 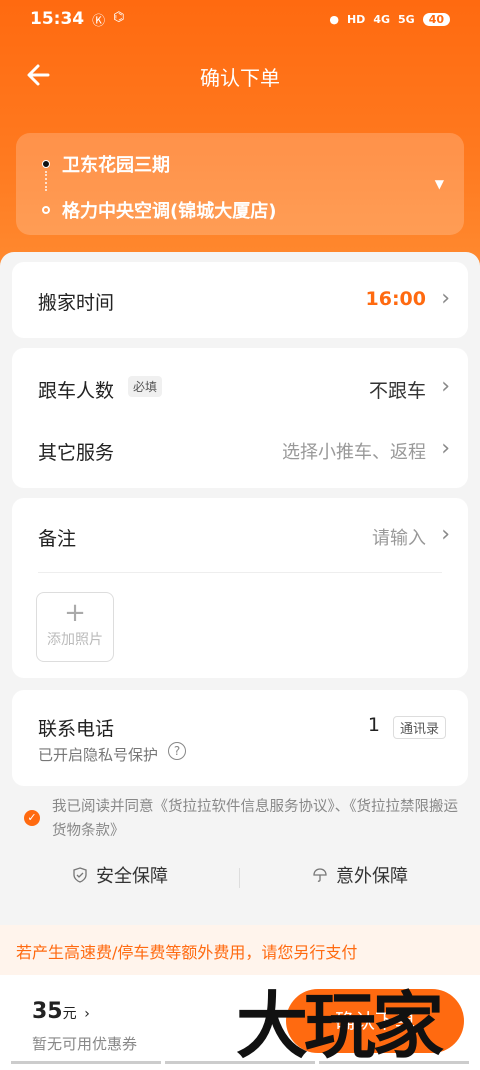 What do you see at coordinates (119, 17) in the screenshot?
I see `app-icon: ⌬` at bounding box center [119, 17].